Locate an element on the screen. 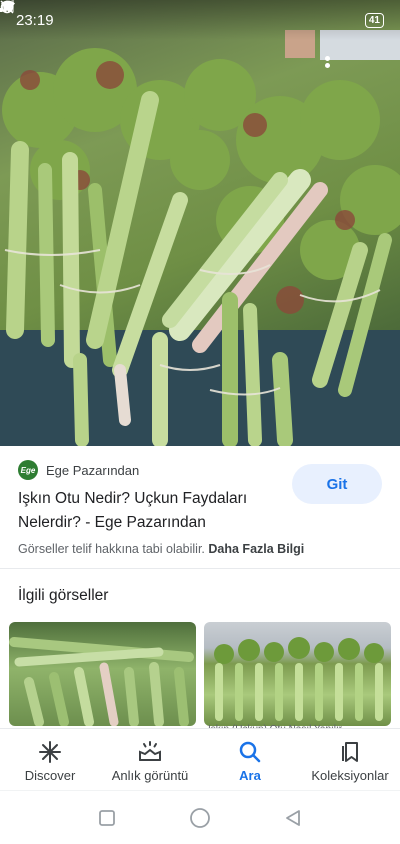 Image resolution: width=400 pixels, height=844 pixels. square-icon is located at coordinates (106, 817).